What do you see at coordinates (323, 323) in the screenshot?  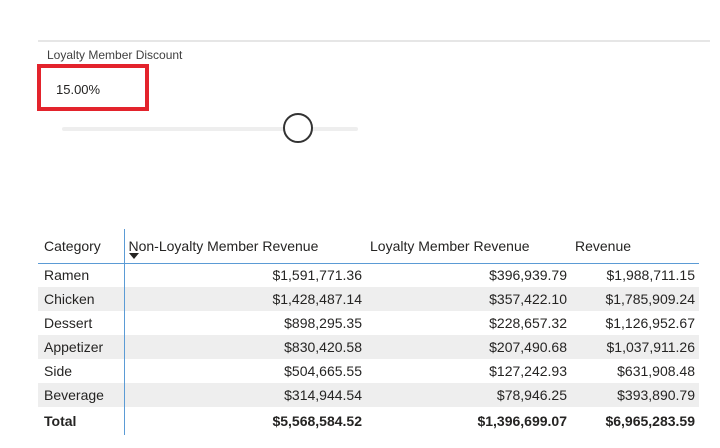 I see `row-non-loyalty-revenue: $898,295.35` at bounding box center [323, 323].